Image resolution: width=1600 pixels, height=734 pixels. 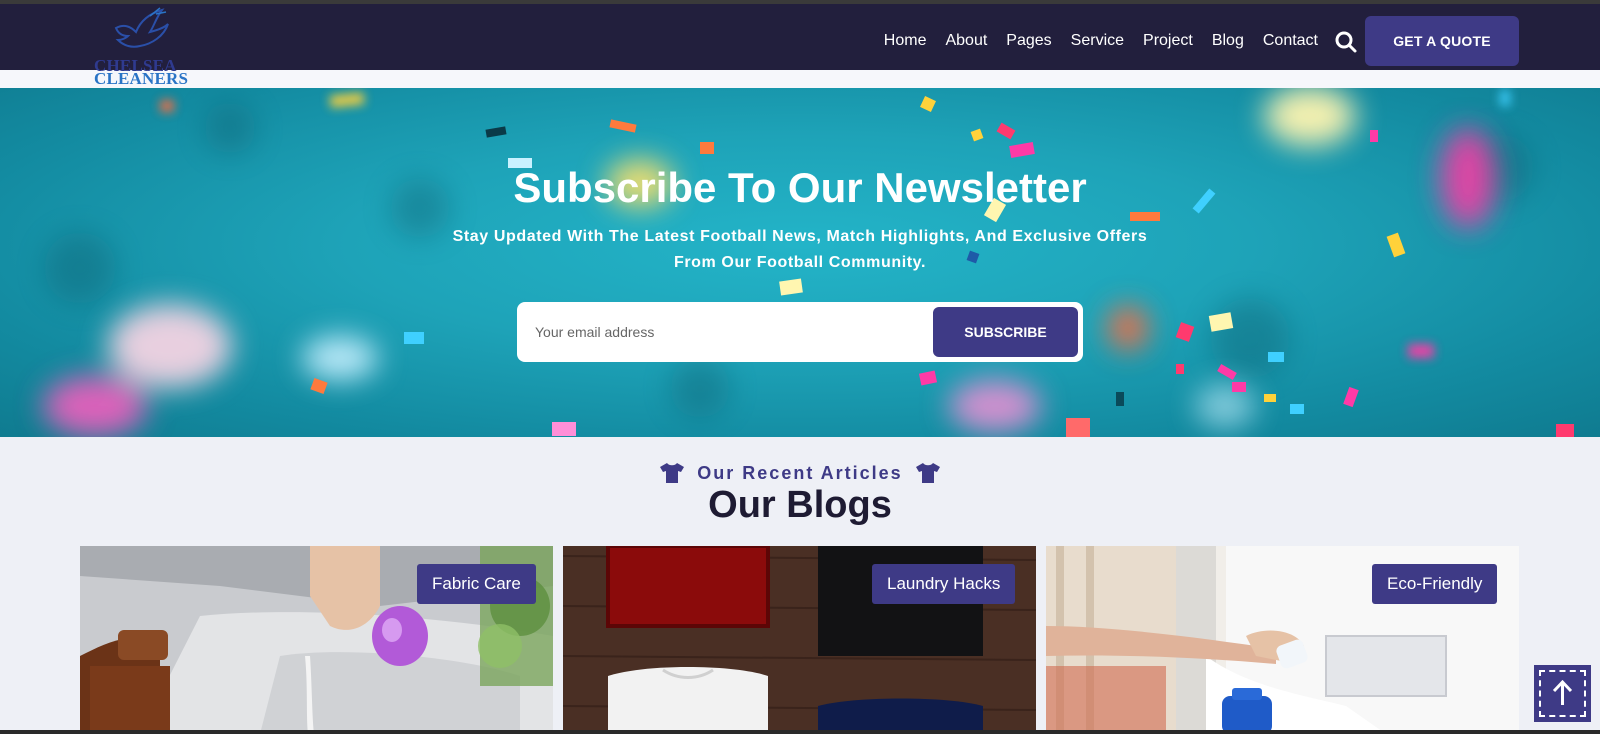 I want to click on arrow-up-icon, so click(x=1562, y=692).